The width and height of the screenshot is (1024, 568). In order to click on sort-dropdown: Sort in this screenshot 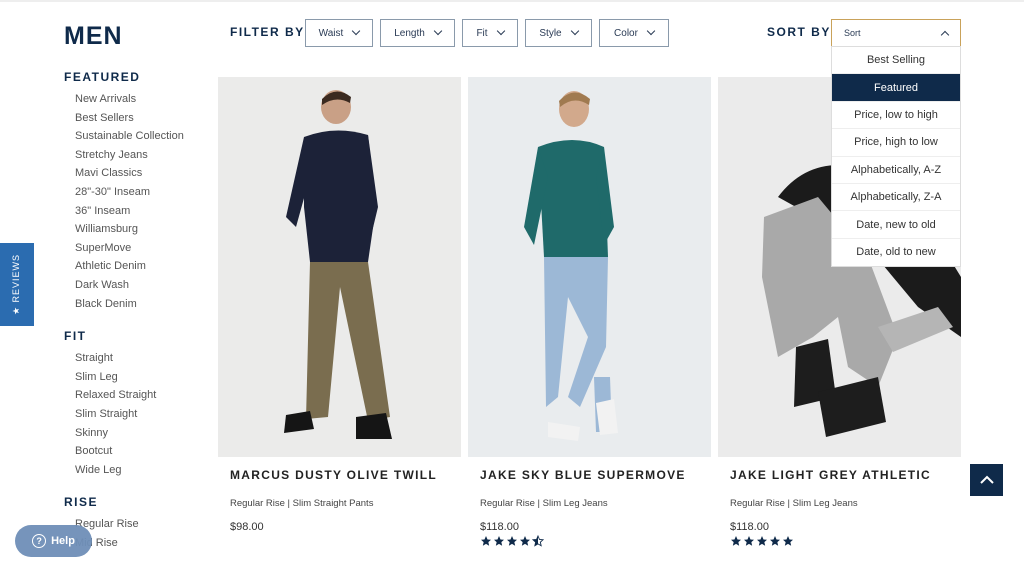, I will do `click(896, 33)`.